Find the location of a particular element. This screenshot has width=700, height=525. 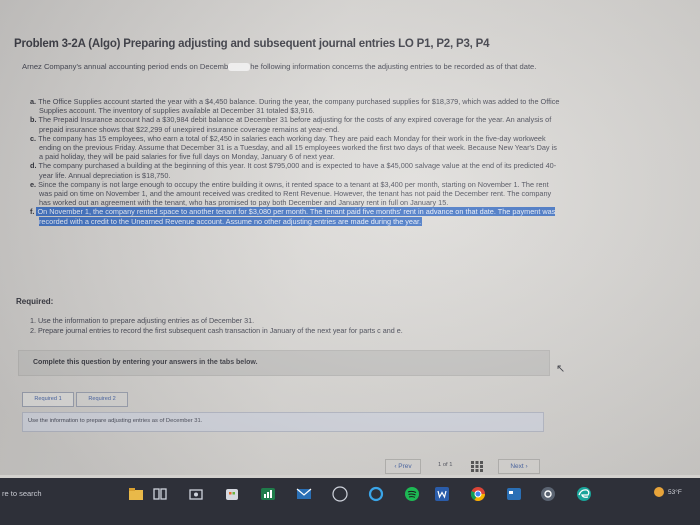

taskbar-search: re to search is located at coordinates (22, 493).